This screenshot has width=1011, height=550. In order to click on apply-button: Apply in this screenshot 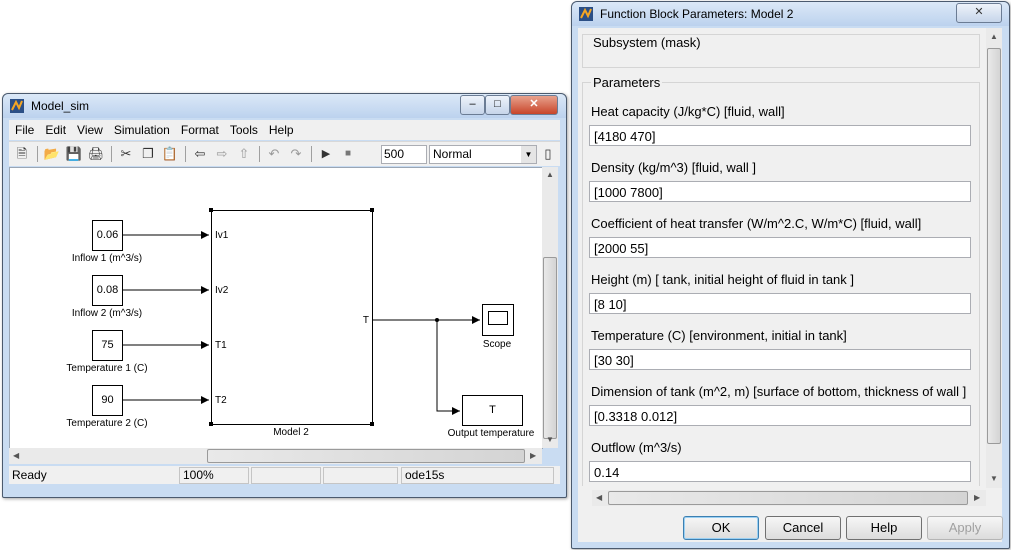, I will do `click(965, 528)`.